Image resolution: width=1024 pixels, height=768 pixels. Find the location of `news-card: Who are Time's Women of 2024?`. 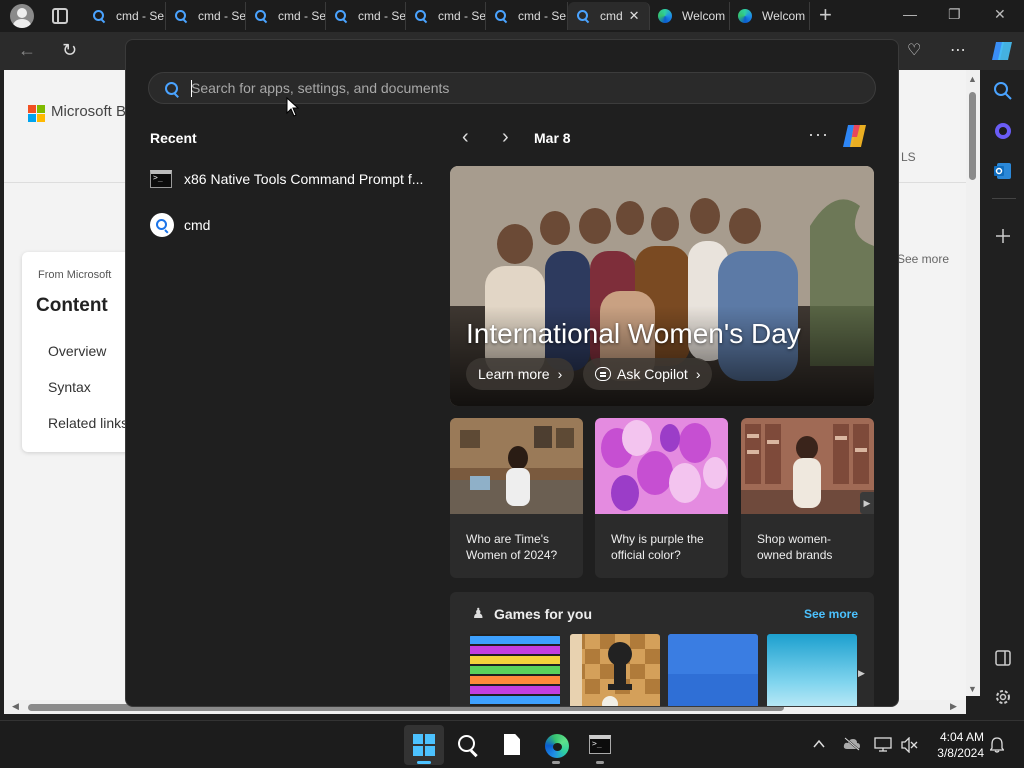

news-card: Who are Time's Women of 2024? is located at coordinates (516, 498).